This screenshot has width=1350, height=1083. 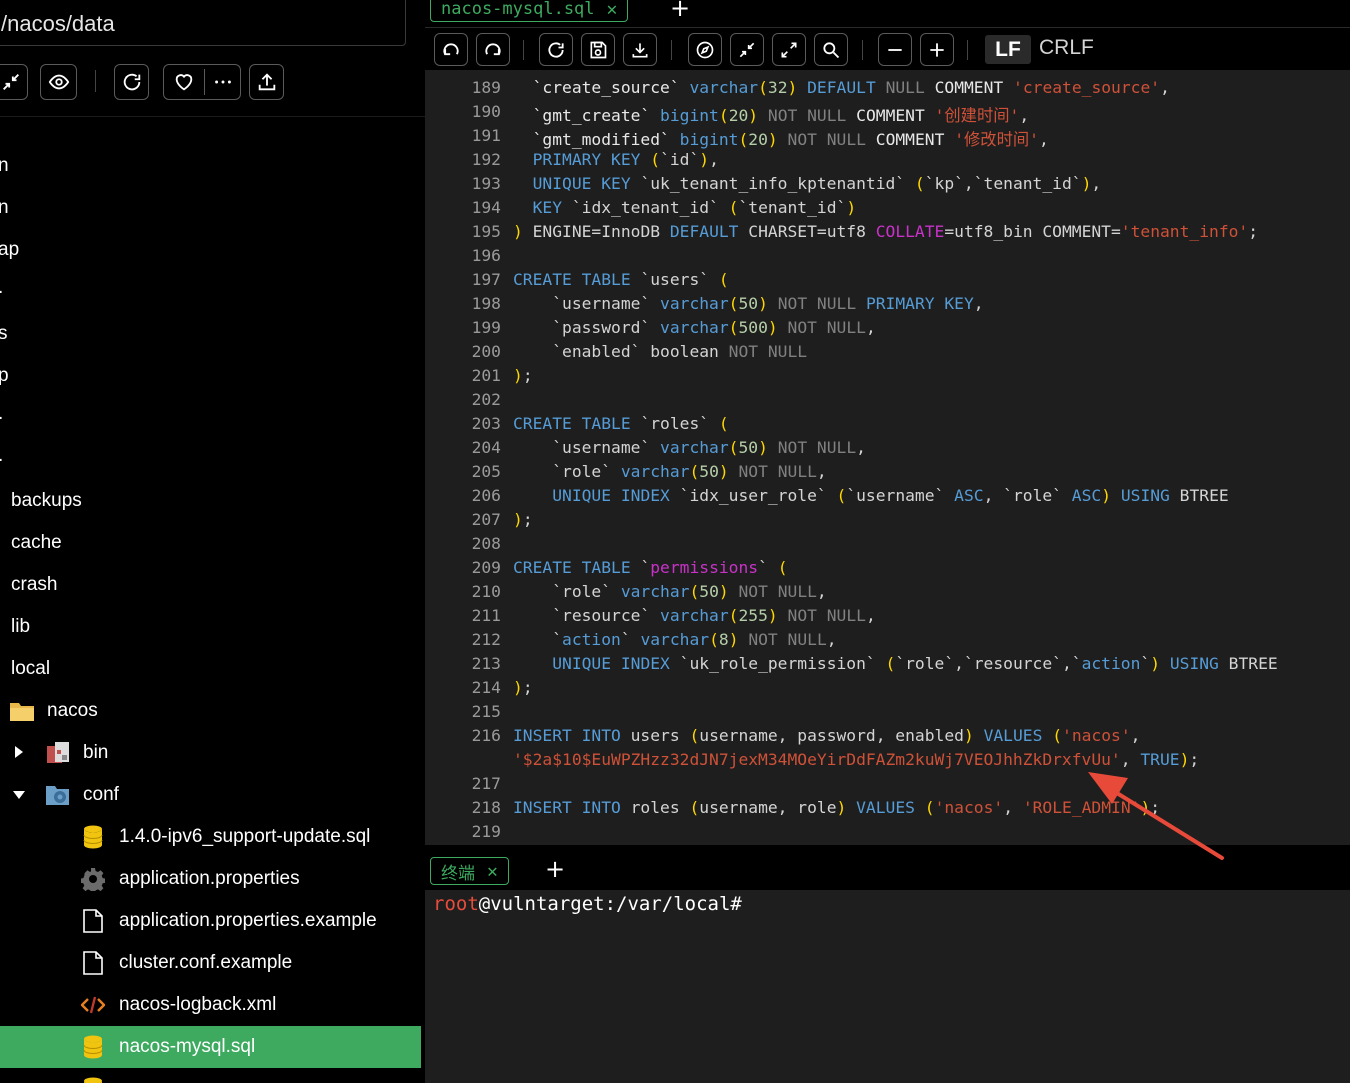 What do you see at coordinates (93, 1047) in the screenshot?
I see `database-icon` at bounding box center [93, 1047].